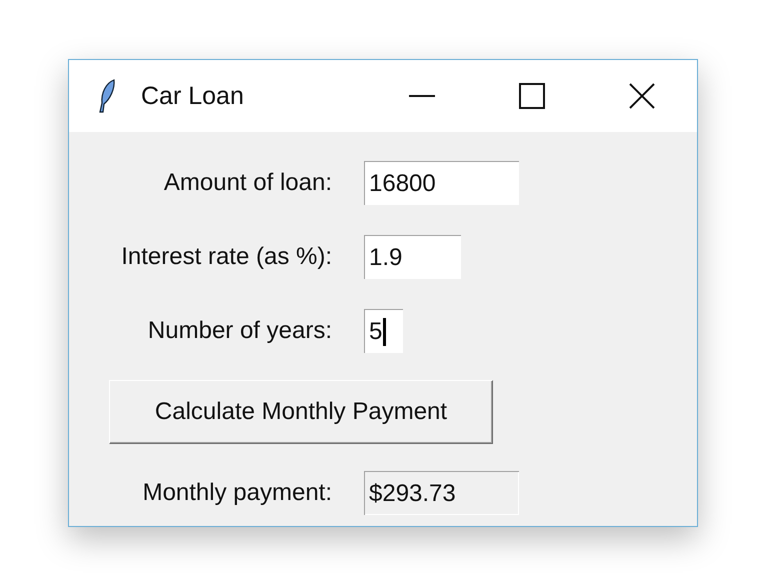 The width and height of the screenshot is (771, 575). Describe the element at coordinates (642, 96) in the screenshot. I see `close-icon` at that location.